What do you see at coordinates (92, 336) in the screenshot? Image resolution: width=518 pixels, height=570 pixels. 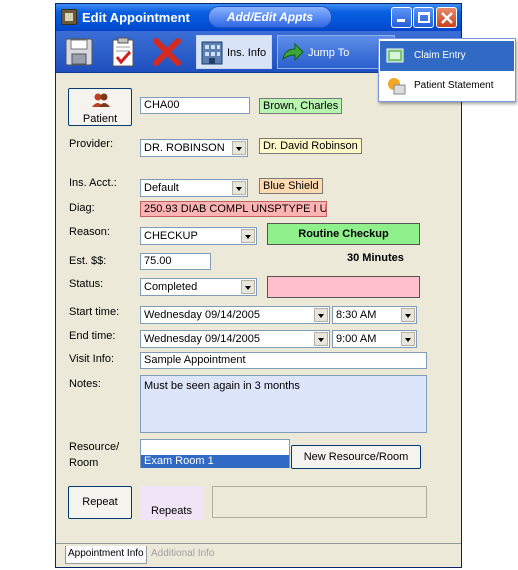 I see `end-time-label: End time:` at bounding box center [92, 336].